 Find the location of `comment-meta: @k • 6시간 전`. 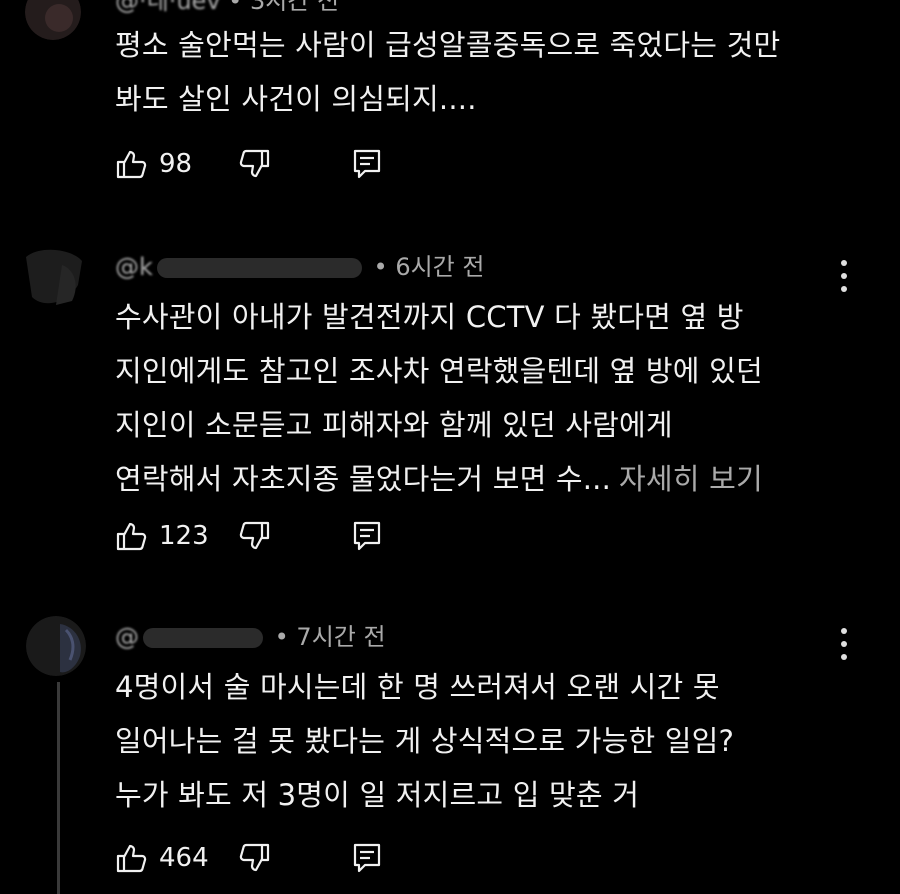

comment-meta: @k • 6시간 전 is located at coordinates (299, 267).